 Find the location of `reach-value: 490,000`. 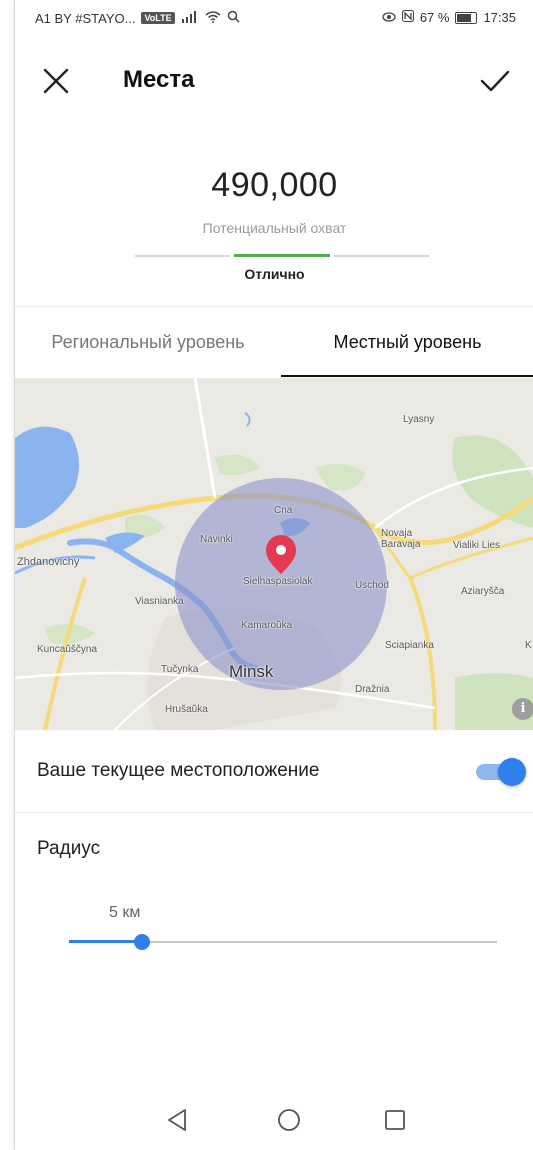

reach-value: 490,000 is located at coordinates (274, 185).